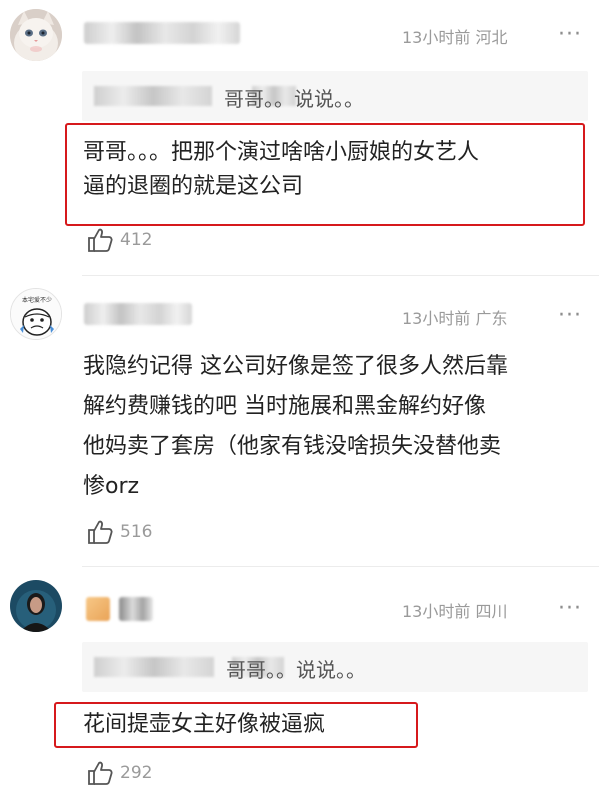 This screenshot has width=599, height=798. Describe the element at coordinates (295, 366) in the screenshot. I see `comment-line: 我隐约记得 这公司好像是签了很多人然后靠` at that location.